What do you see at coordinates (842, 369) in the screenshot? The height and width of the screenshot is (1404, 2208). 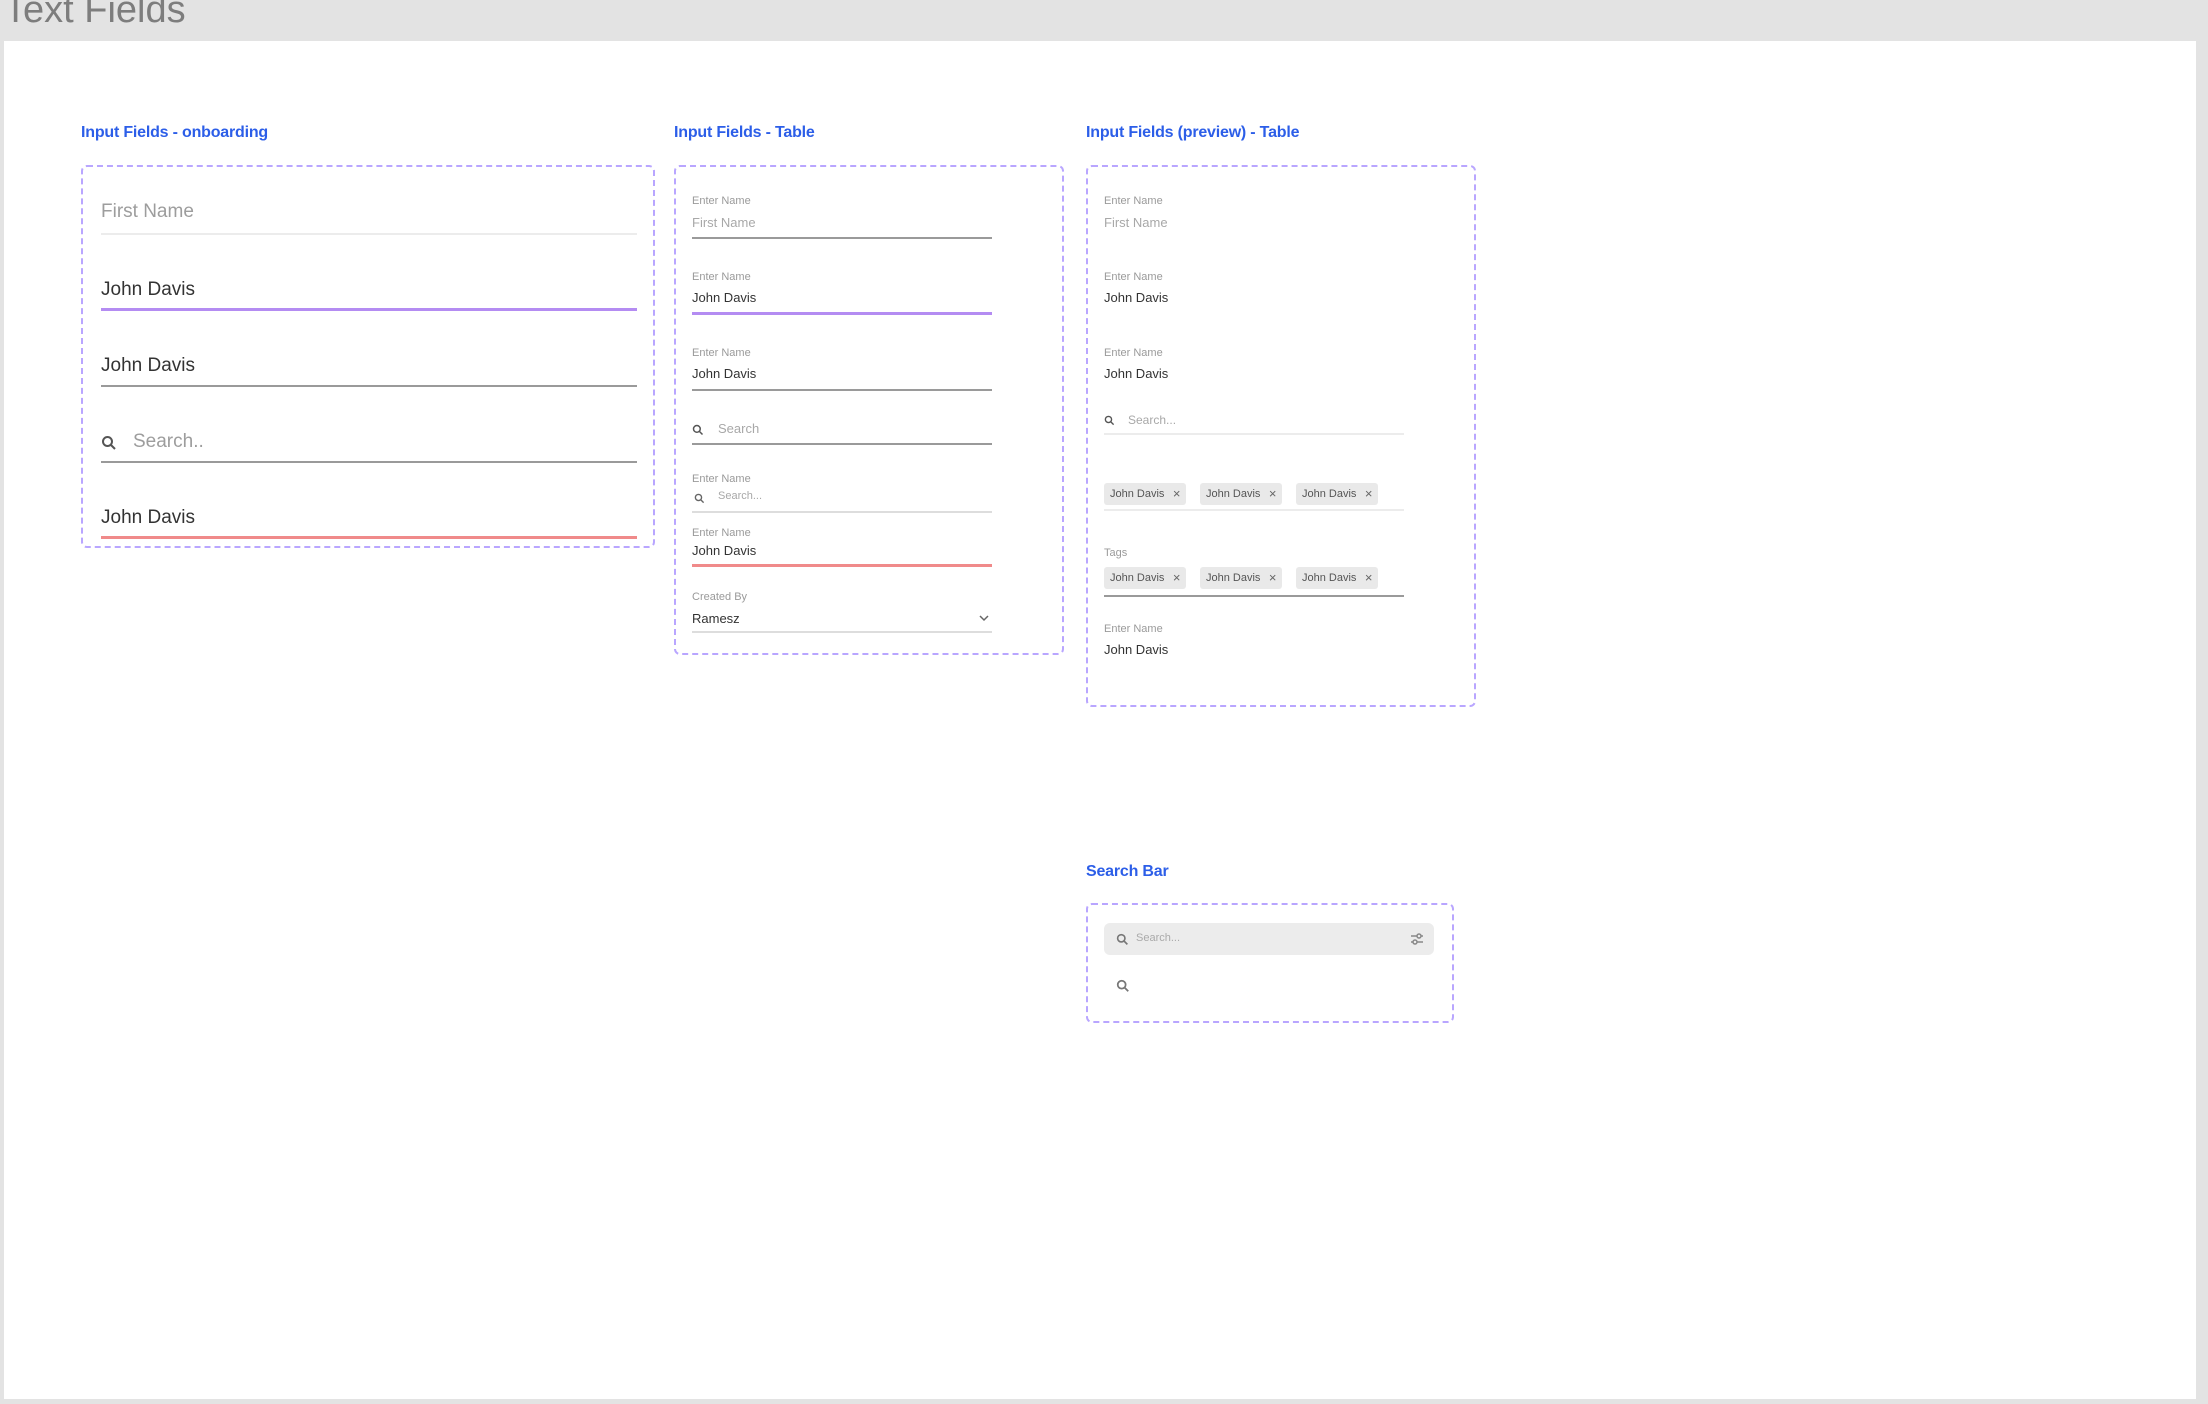 I see `table-field-filled: Enter Name John Davis` at bounding box center [842, 369].